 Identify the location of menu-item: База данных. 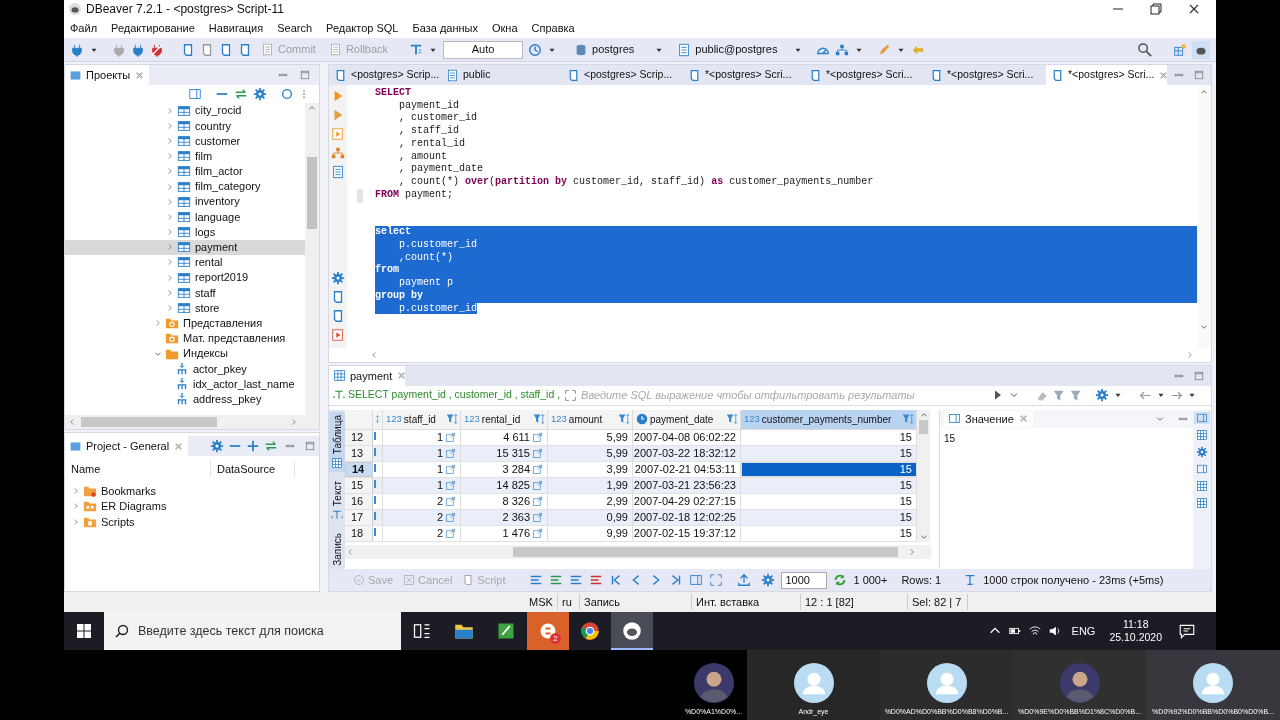
(445, 28).